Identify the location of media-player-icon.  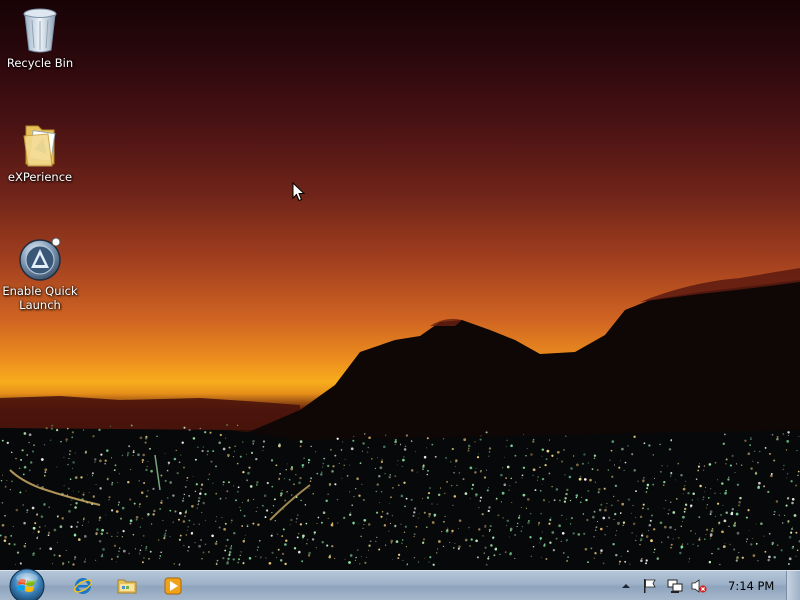
(173, 586).